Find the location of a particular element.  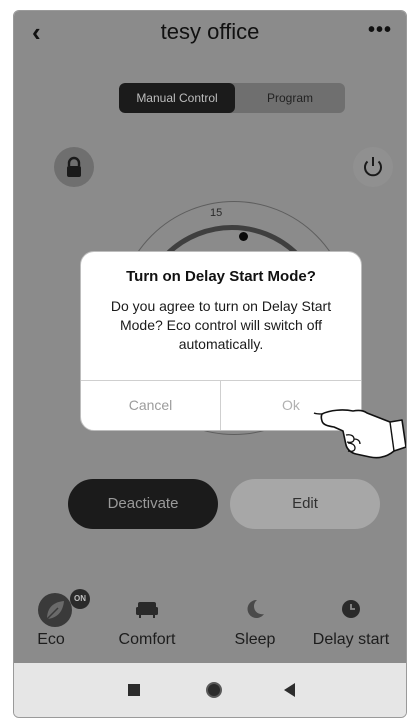

dial-handle is located at coordinates (243, 236).